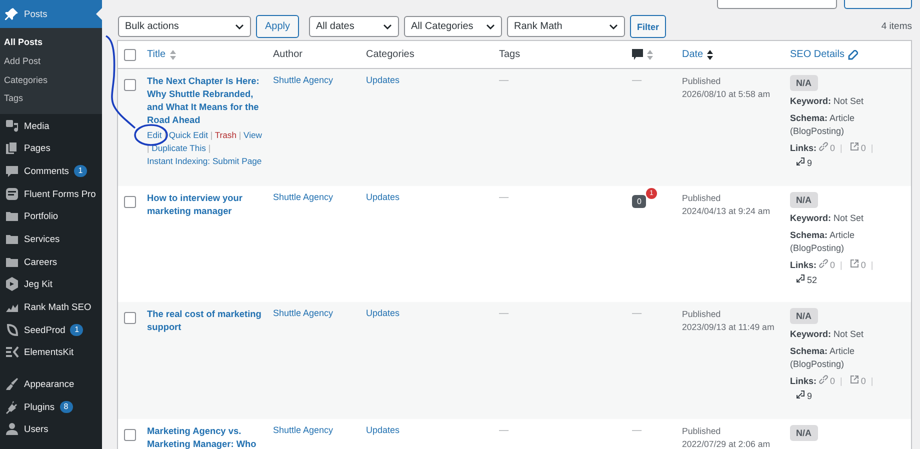  Describe the element at coordinates (12, 98) in the screenshot. I see `submenu-item: Tags` at that location.